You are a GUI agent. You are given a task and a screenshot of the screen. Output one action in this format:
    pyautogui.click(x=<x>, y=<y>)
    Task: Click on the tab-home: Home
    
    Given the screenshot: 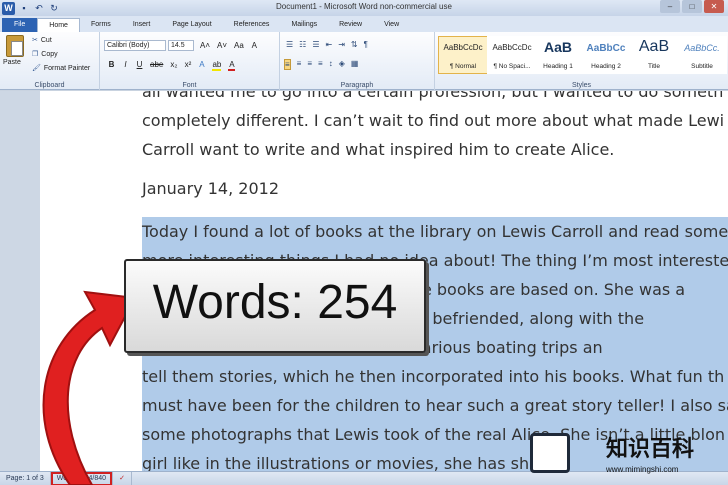 What is the action you would take?
    pyautogui.click(x=58, y=25)
    